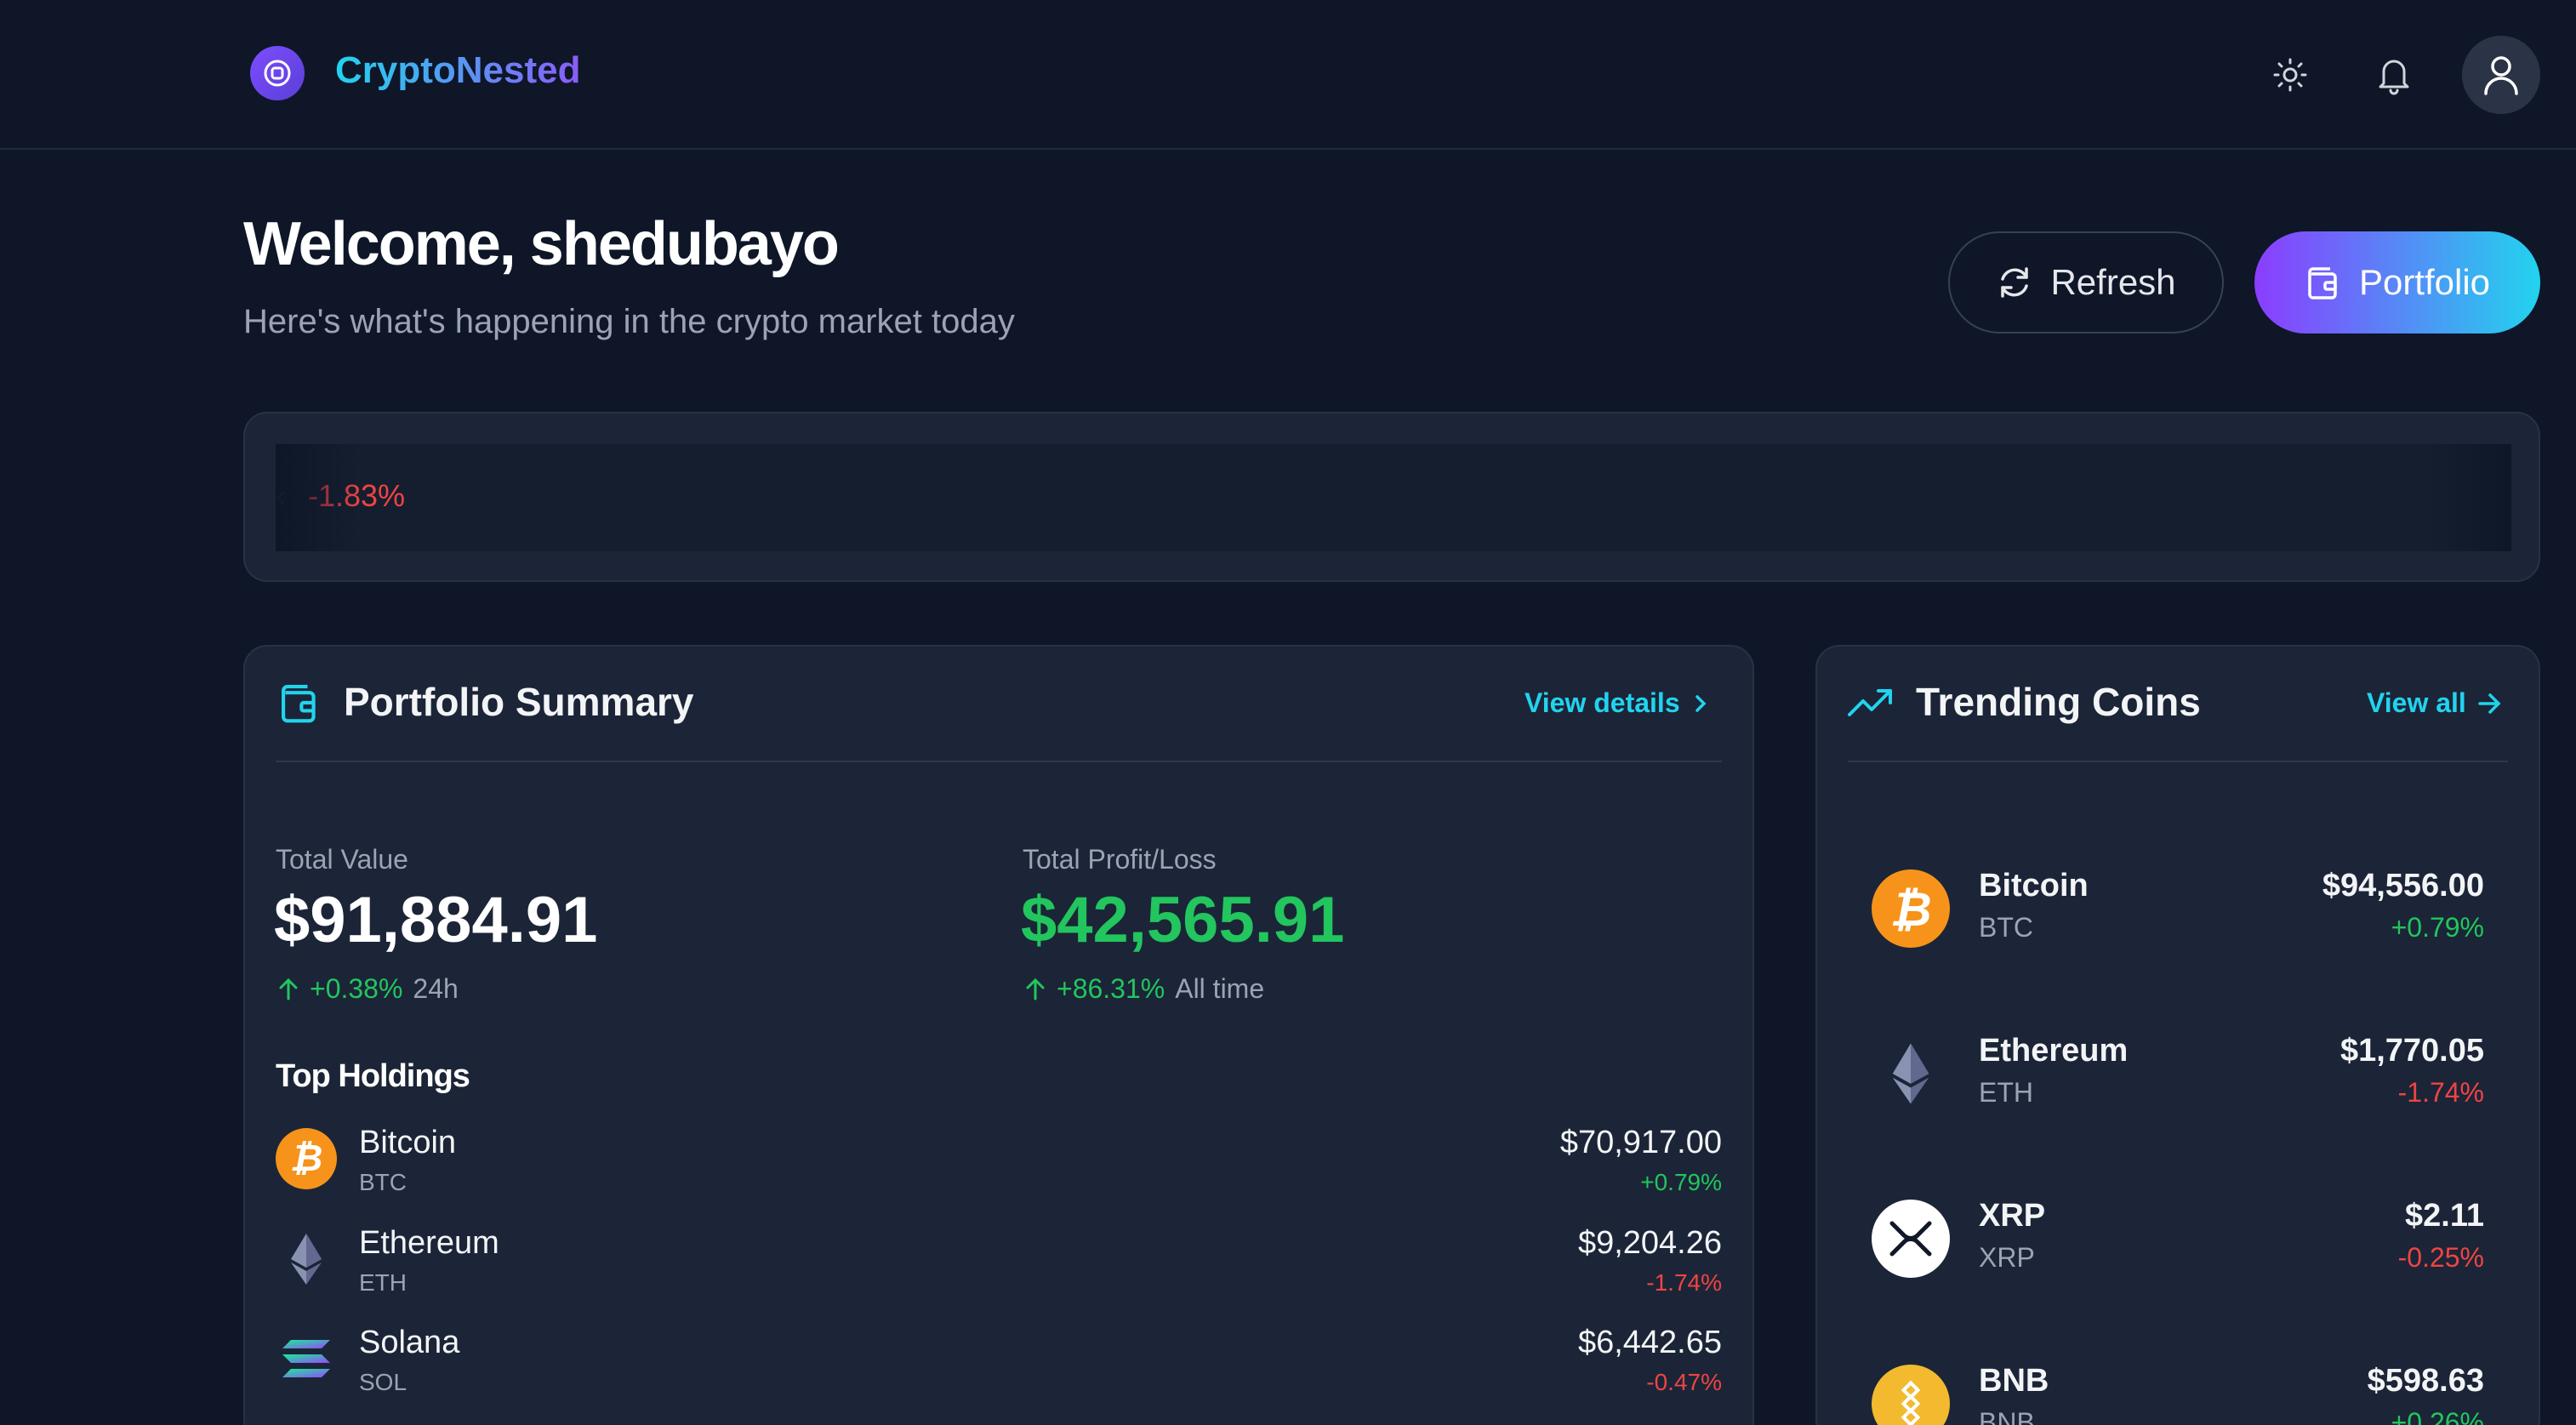  I want to click on holding-name: Bitcoin, so click(408, 1143).